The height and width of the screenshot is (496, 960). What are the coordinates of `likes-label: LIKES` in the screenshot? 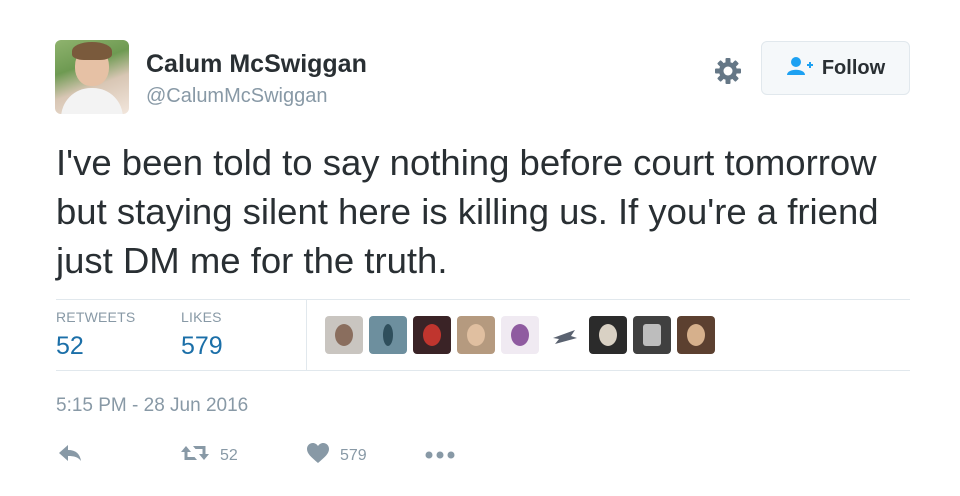 It's located at (201, 317).